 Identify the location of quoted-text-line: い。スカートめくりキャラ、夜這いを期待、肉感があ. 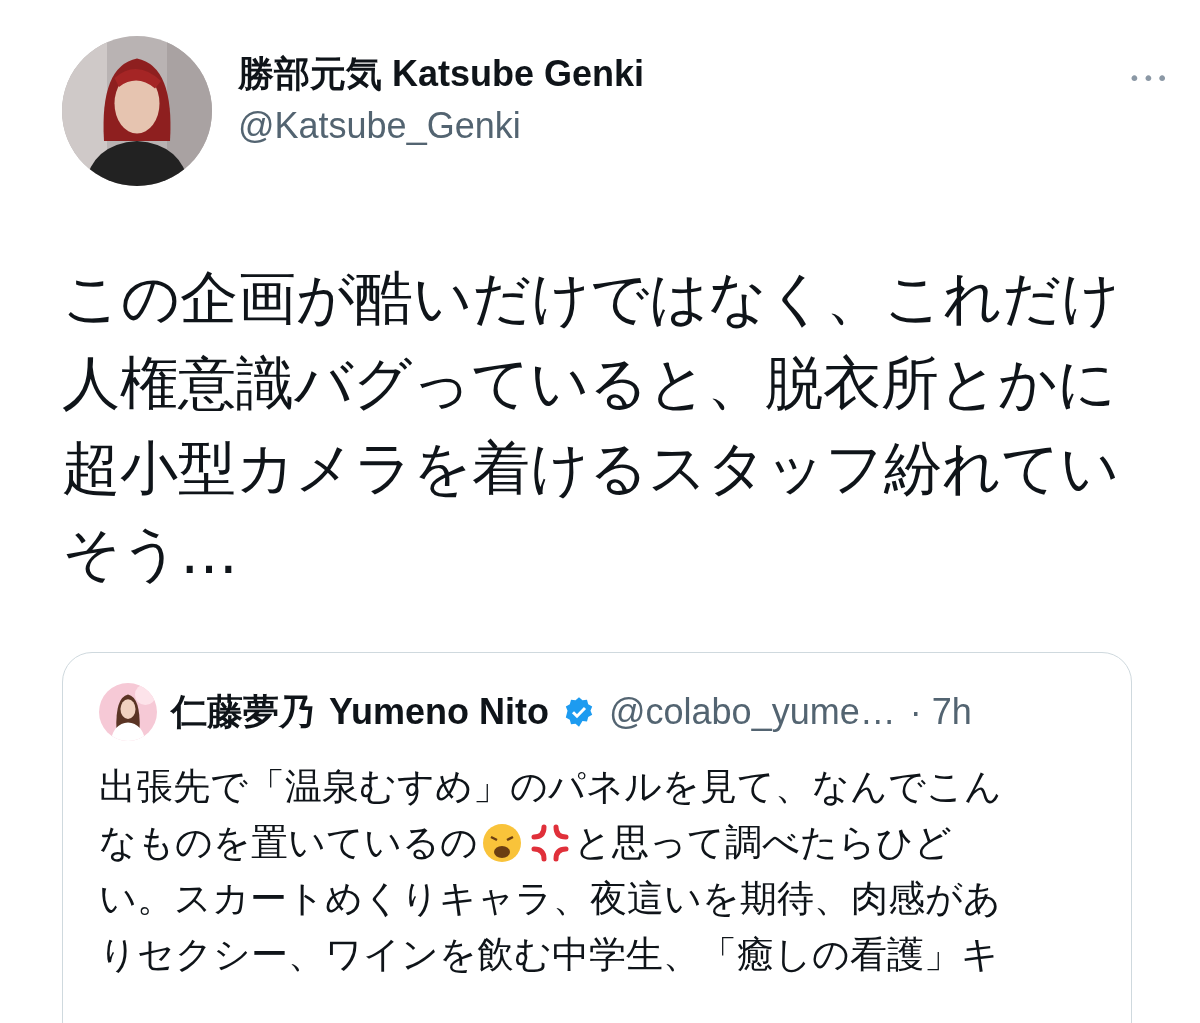
(550, 899).